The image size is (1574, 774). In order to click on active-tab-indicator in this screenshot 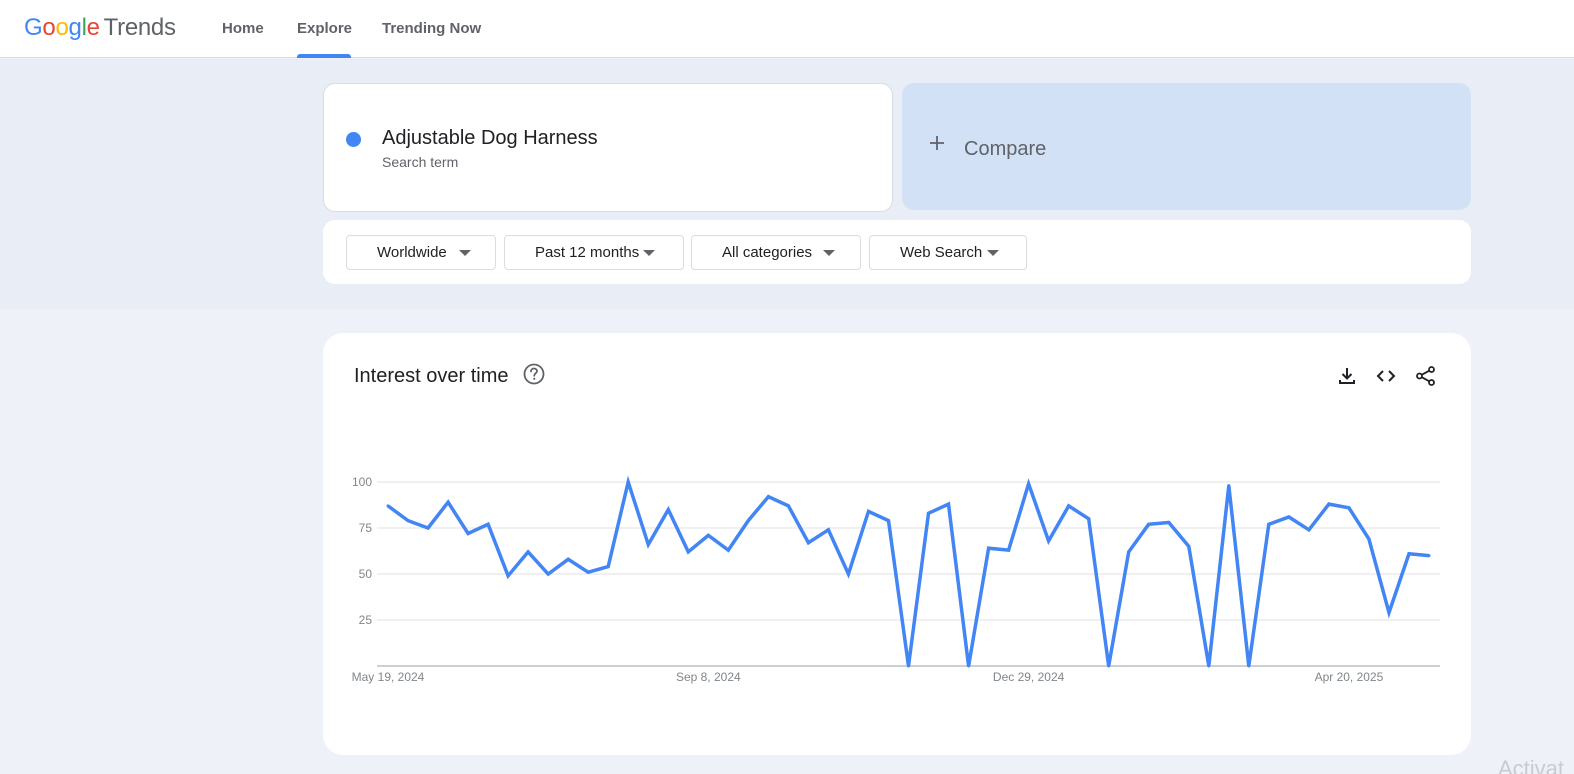, I will do `click(324, 56)`.